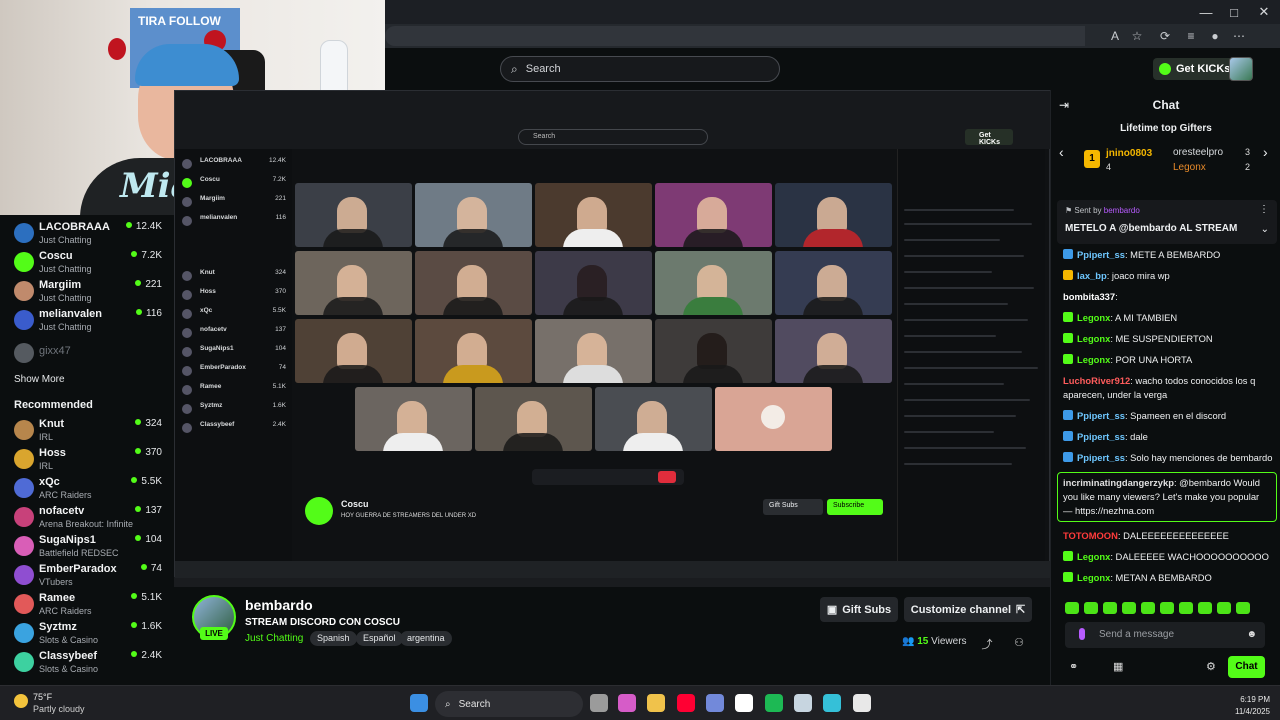 Image resolution: width=1280 pixels, height=720 pixels. What do you see at coordinates (1090, 535) in the screenshot?
I see `chat-username: TOTOMOON` at bounding box center [1090, 535].